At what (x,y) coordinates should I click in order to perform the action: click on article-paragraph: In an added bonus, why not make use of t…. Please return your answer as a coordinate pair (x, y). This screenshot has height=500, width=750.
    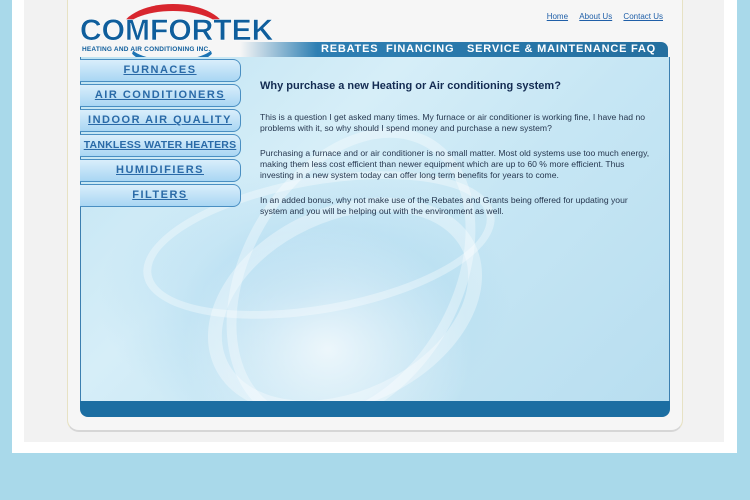
    Looking at the image, I should click on (444, 205).